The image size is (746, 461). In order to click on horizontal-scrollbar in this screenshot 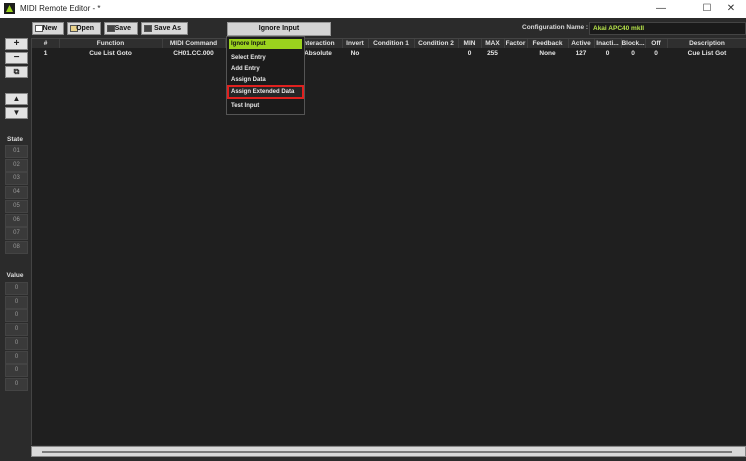, I will do `click(388, 451)`.